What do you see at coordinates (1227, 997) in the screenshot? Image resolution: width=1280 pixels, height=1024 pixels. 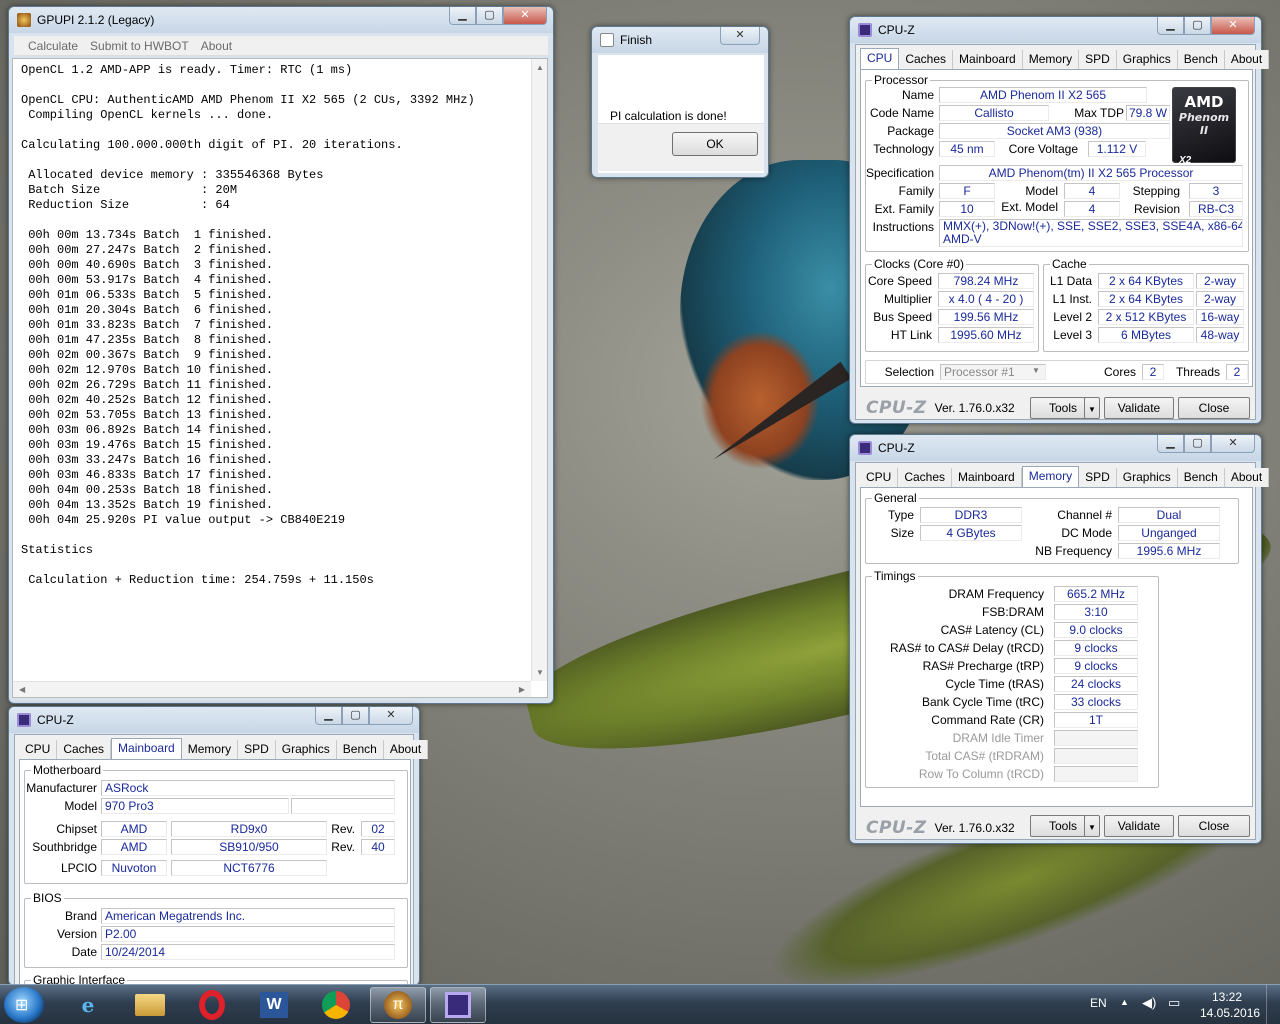 I see `clock-time: 13:22` at bounding box center [1227, 997].